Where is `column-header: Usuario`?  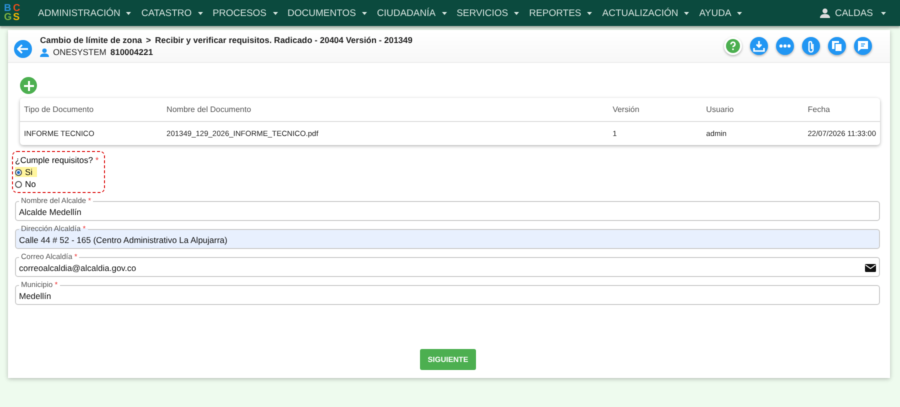
column-header: Usuario is located at coordinates (753, 110).